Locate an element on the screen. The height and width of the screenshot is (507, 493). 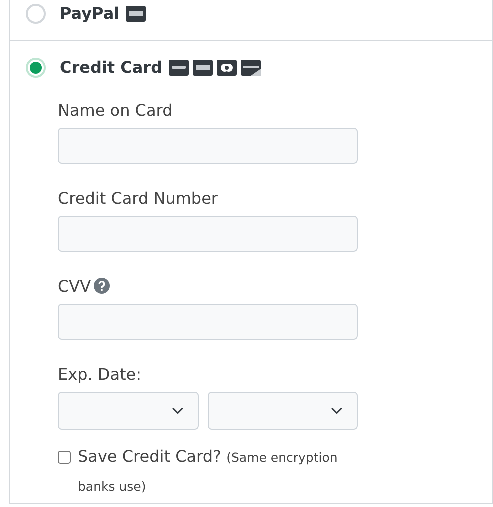
field-label: Credit Card Number is located at coordinates (138, 198).